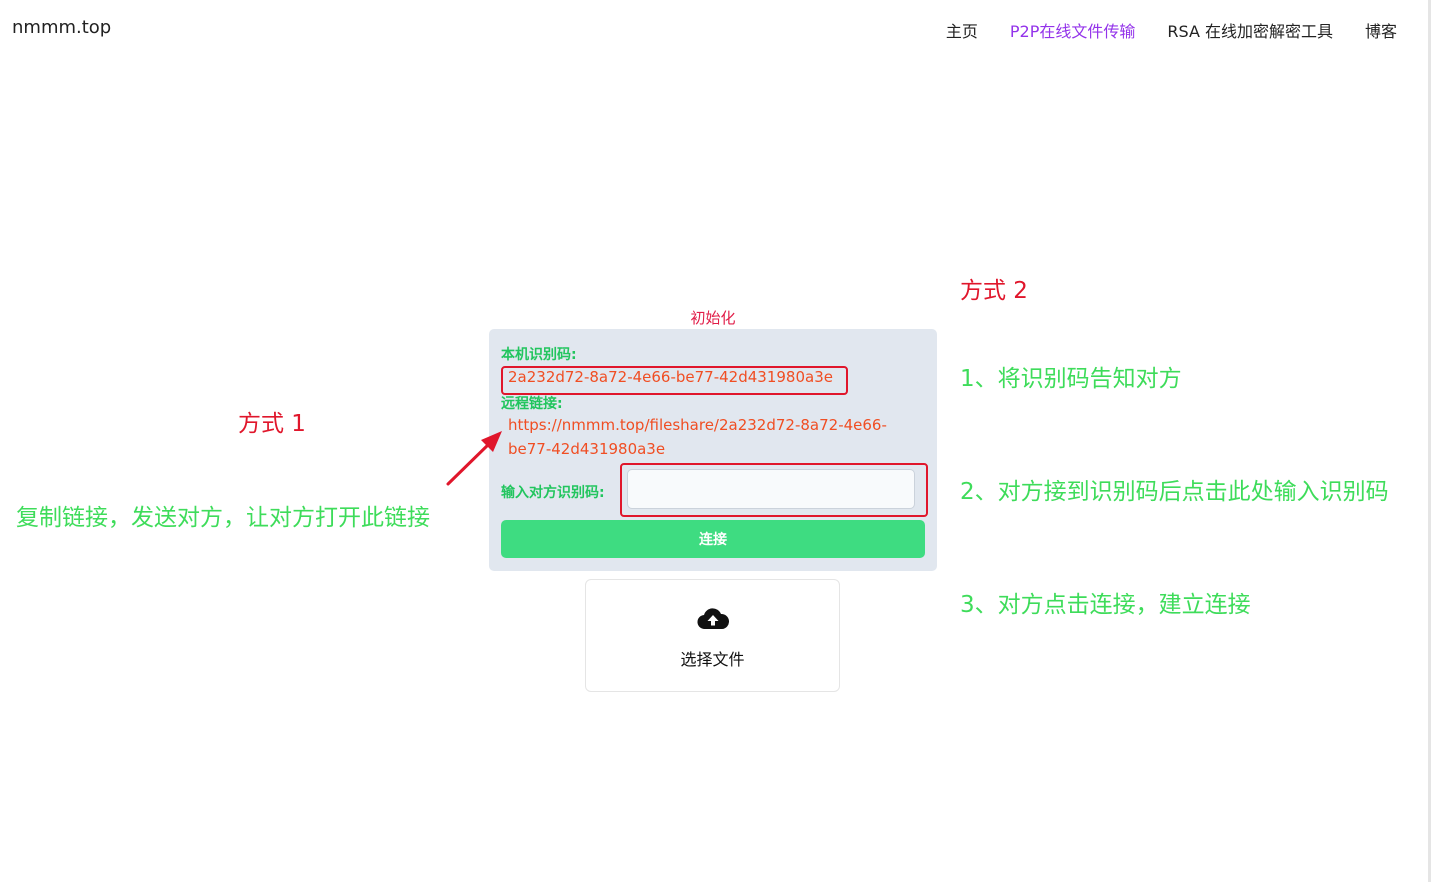 This screenshot has width=1431, height=882. I want to click on method2-step1: 1、将识别码告知对方, so click(1071, 379).